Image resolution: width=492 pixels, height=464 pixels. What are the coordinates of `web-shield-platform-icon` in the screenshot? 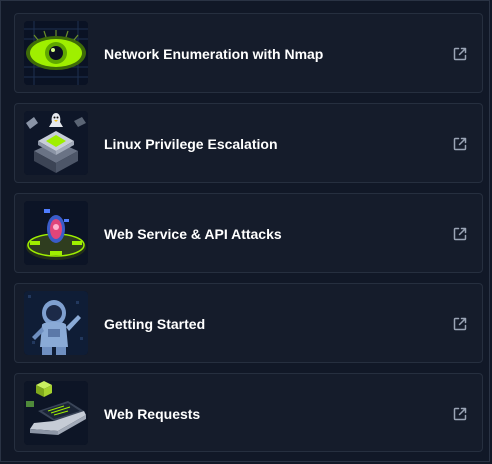 It's located at (56, 233).